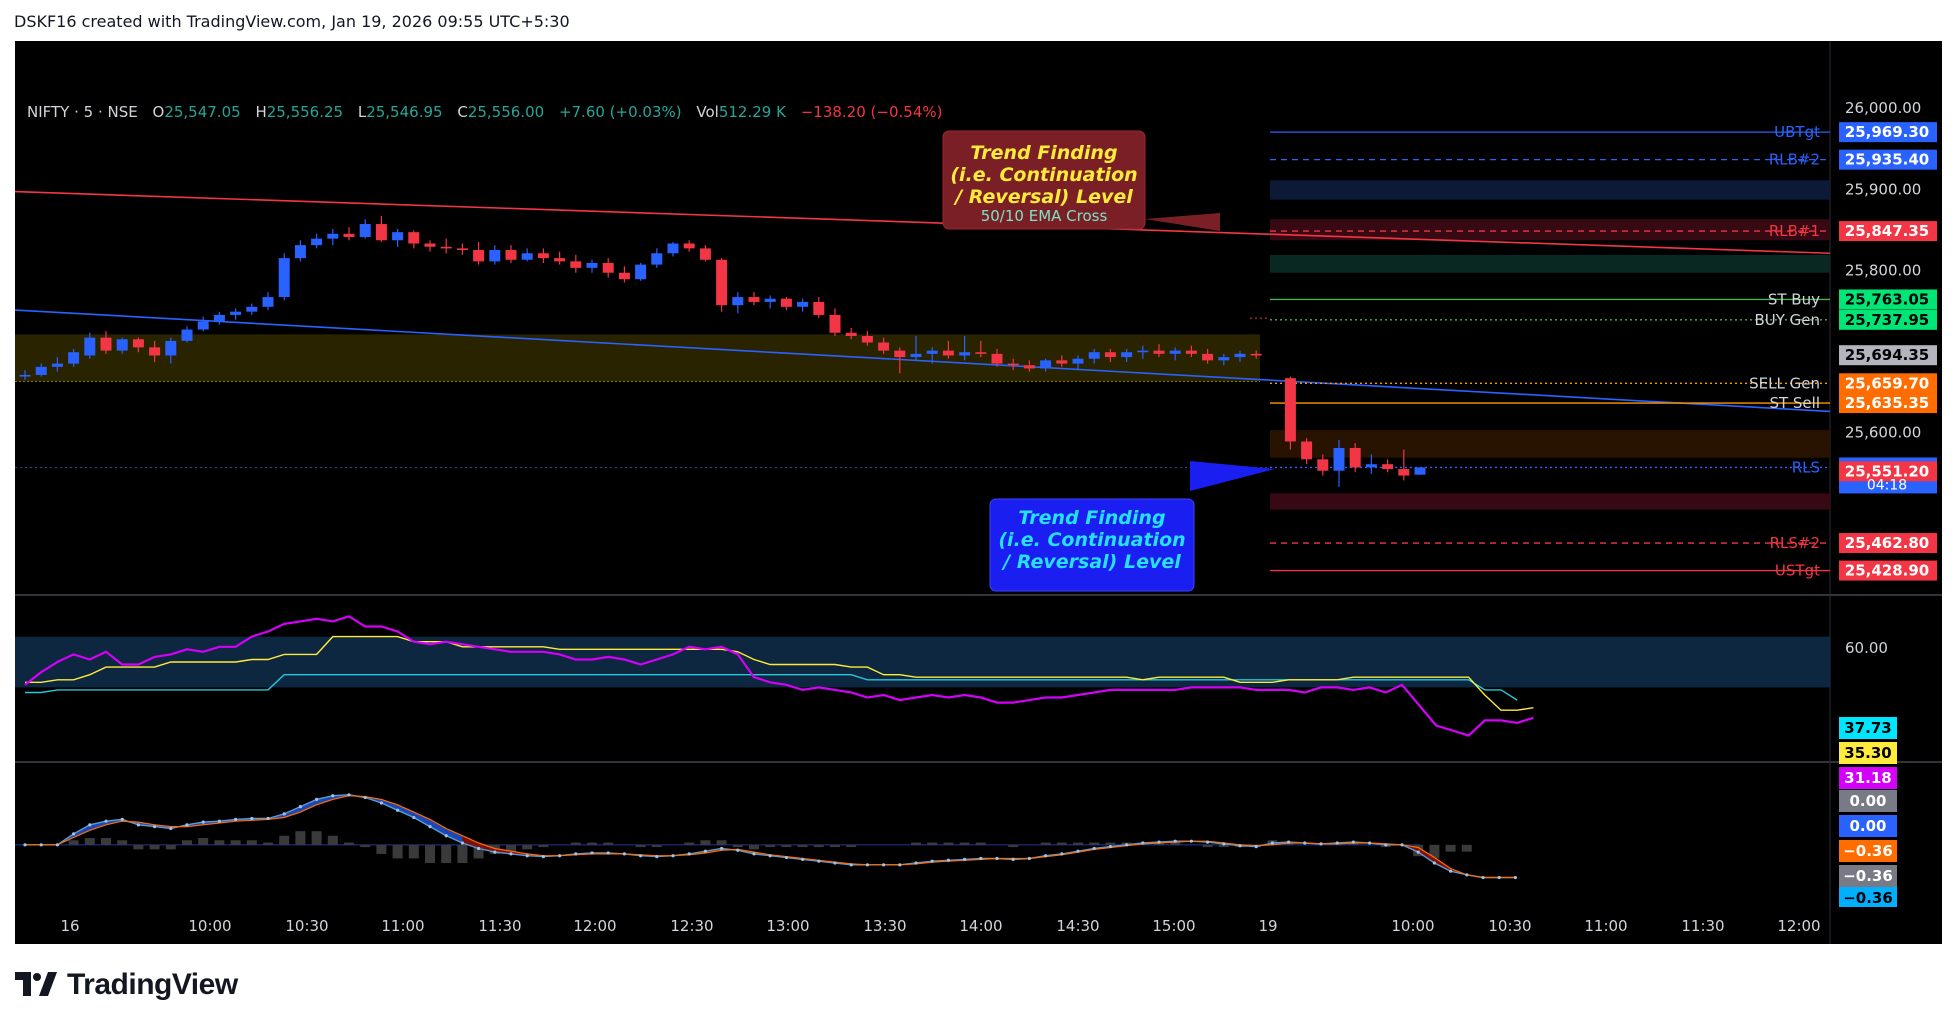 This screenshot has height=1032, width=1955. I want to click on oscillator-pane, so click(922, 676).